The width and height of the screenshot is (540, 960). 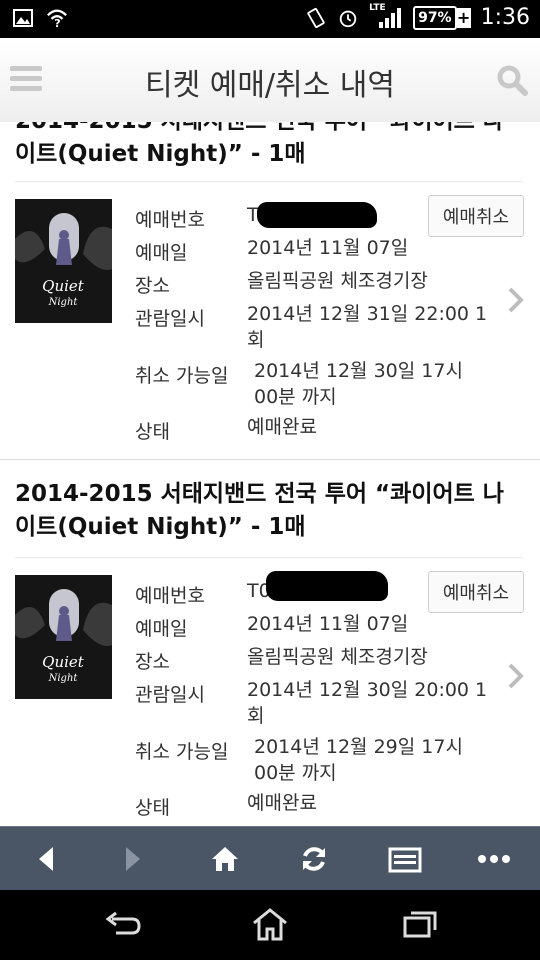 What do you see at coordinates (348, 18) in the screenshot?
I see `alarm-icon` at bounding box center [348, 18].